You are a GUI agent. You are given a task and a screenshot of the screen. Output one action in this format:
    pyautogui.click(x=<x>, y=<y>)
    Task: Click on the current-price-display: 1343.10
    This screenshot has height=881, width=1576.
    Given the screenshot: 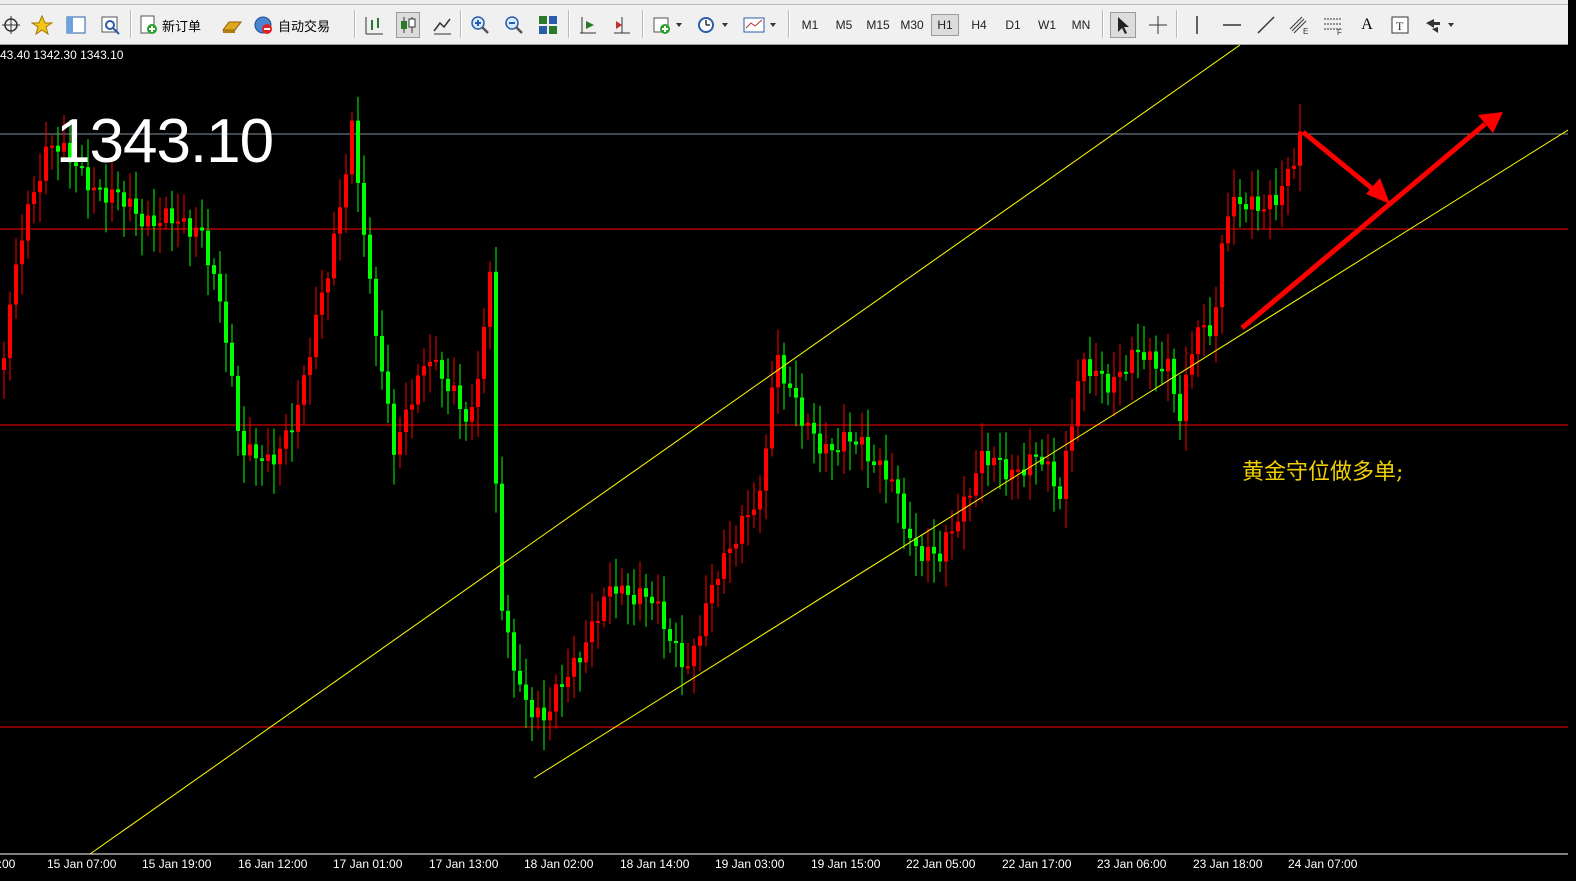 What is the action you would take?
    pyautogui.click(x=165, y=141)
    